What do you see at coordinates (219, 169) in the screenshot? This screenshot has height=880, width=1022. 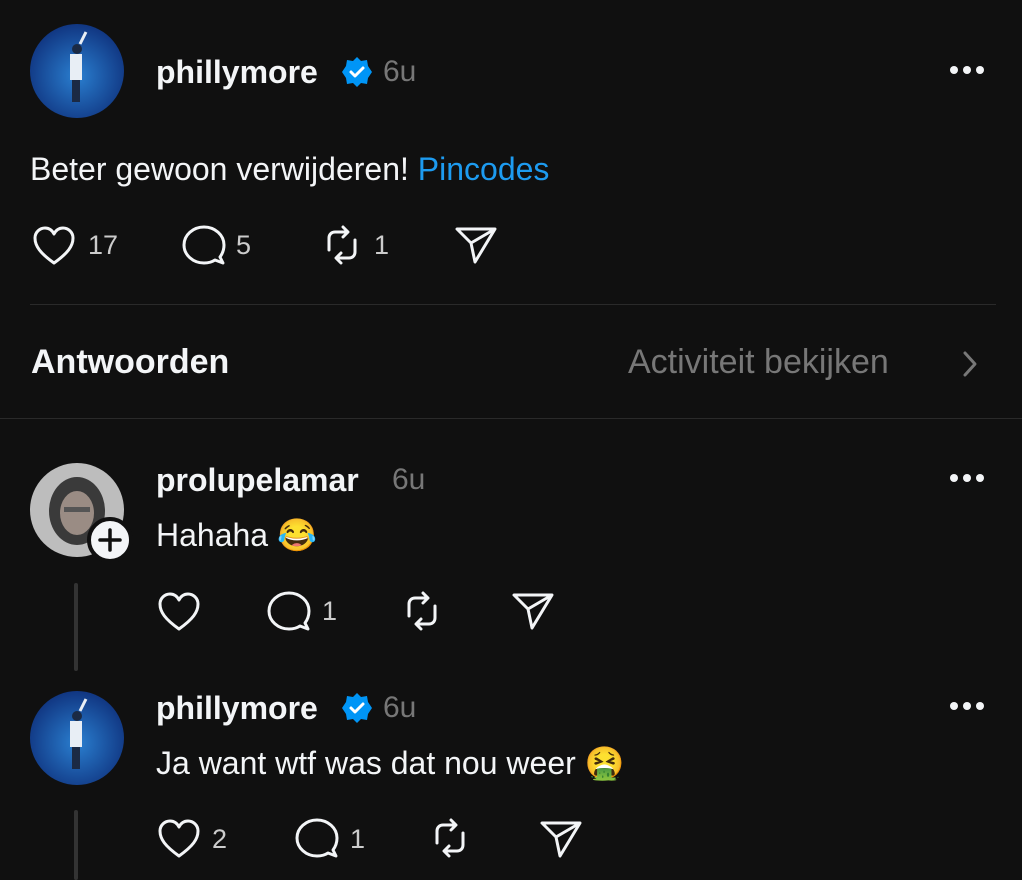 I see `post-body: Beter gewoon verwijderen!` at bounding box center [219, 169].